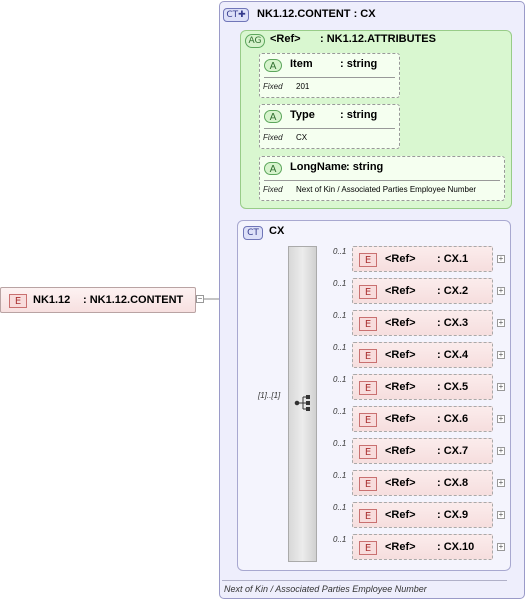  I want to click on fixed-value: 201, so click(303, 86).